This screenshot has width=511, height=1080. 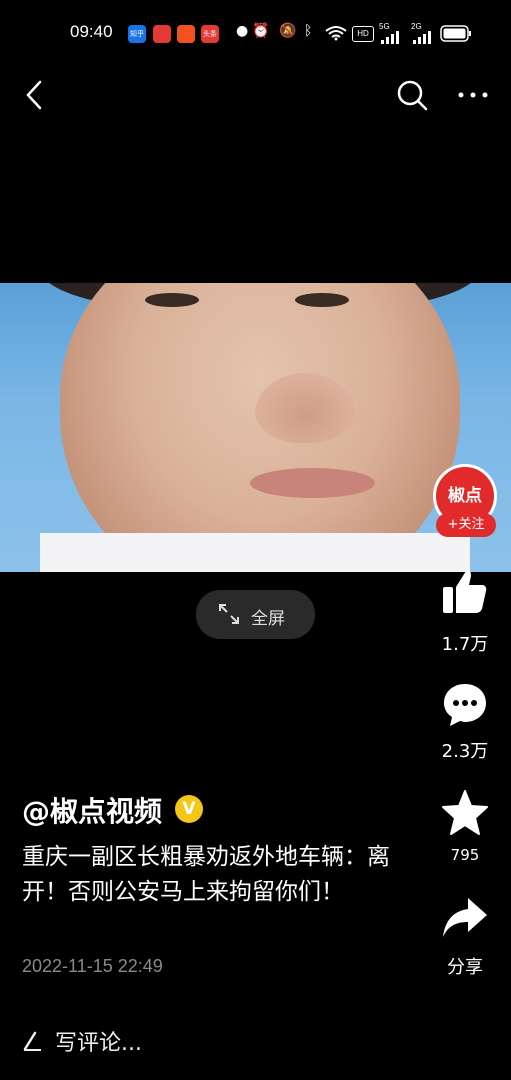 I want to click on share-icon, so click(x=465, y=918).